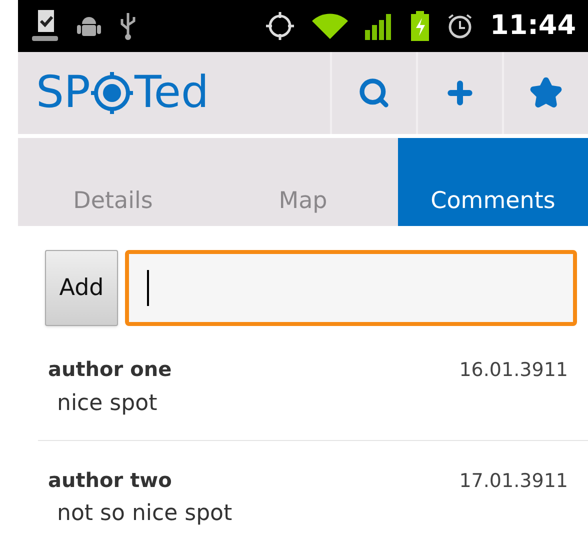 The height and width of the screenshot is (550, 588). I want to click on comment-text: not so nice spot, so click(145, 514).